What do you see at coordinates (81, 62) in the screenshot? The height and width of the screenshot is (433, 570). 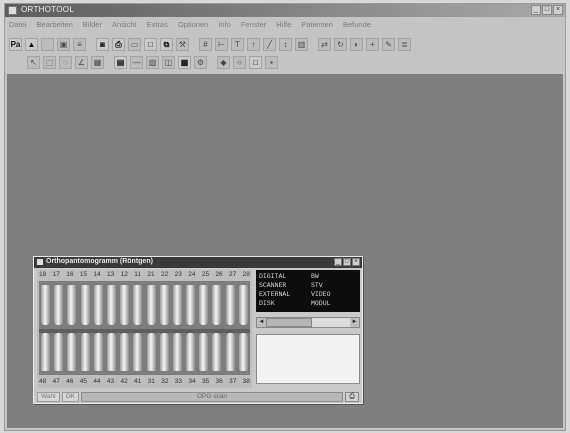 I see `measure-angle-icon: ∠` at bounding box center [81, 62].